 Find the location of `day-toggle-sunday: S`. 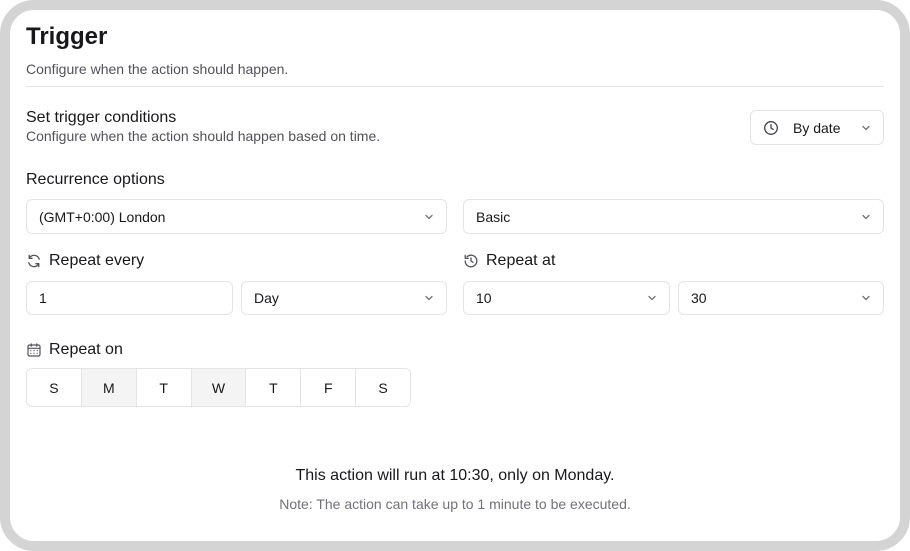

day-toggle-sunday: S is located at coordinates (54, 387).